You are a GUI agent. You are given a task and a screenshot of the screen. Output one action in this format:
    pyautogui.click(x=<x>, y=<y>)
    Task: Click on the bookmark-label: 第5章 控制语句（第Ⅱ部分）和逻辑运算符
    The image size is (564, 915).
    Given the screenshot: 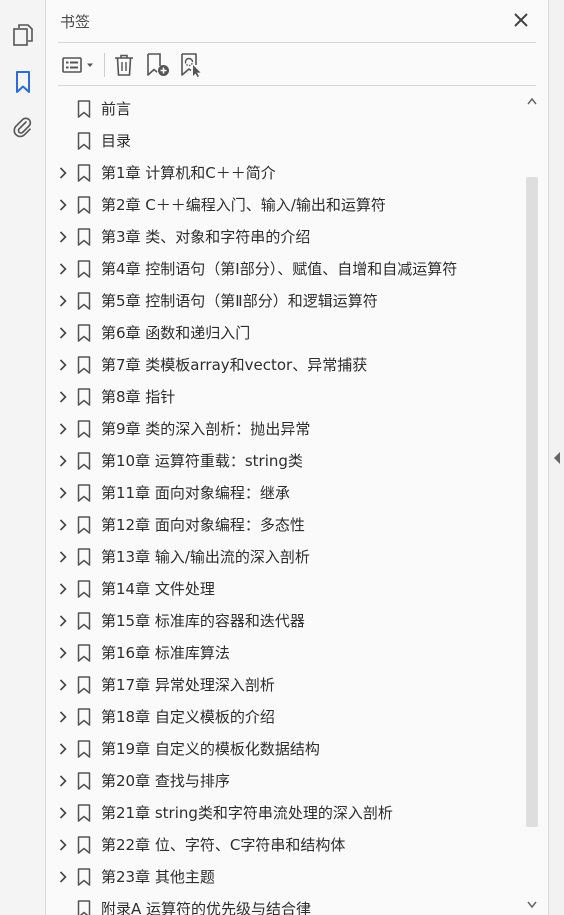 What is the action you would take?
    pyautogui.click(x=239, y=301)
    